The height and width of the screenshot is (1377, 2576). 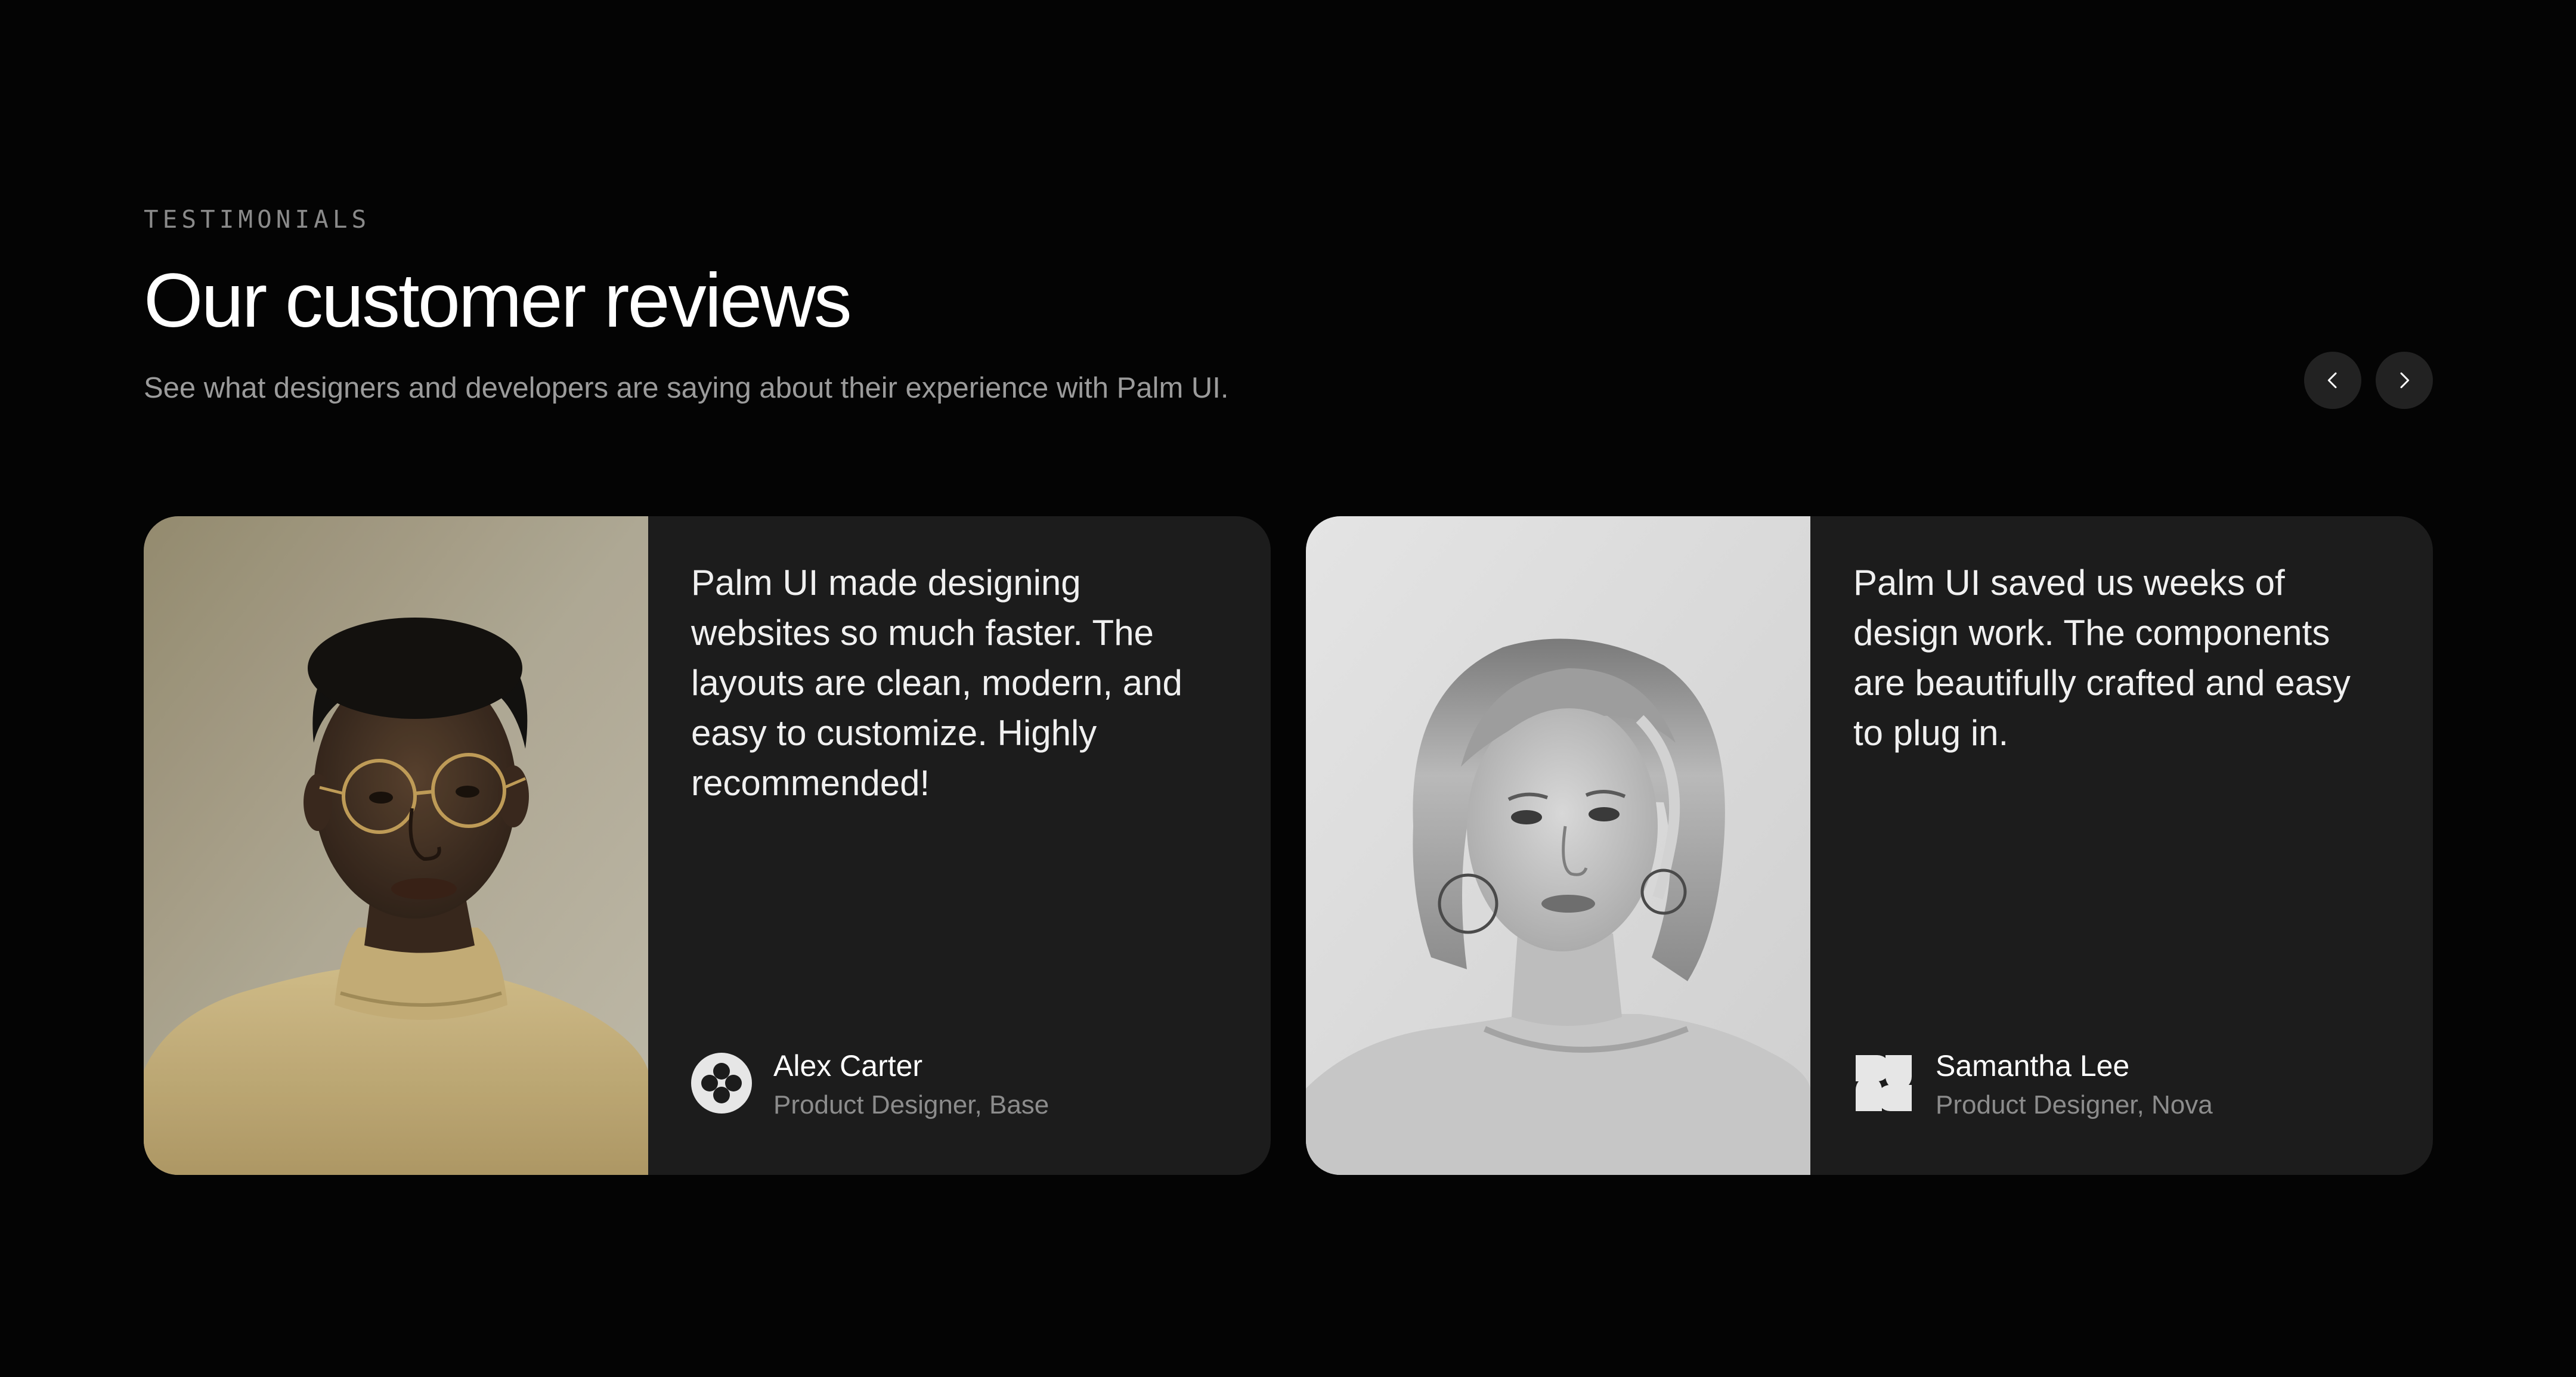 What do you see at coordinates (911, 1105) in the screenshot?
I see `author-role: Product Designer, Base` at bounding box center [911, 1105].